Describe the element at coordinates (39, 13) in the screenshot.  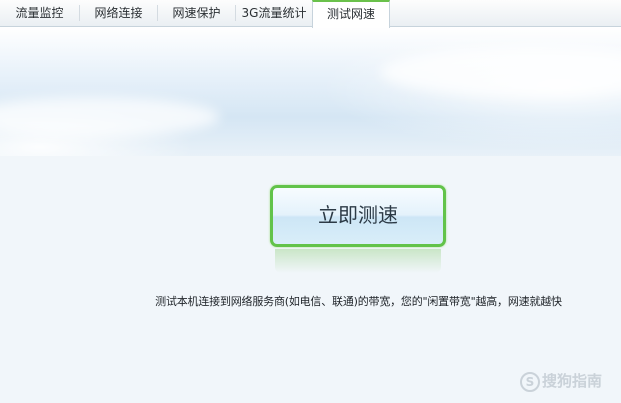
I see `tab-traffic-monitor: 流量监控` at that location.